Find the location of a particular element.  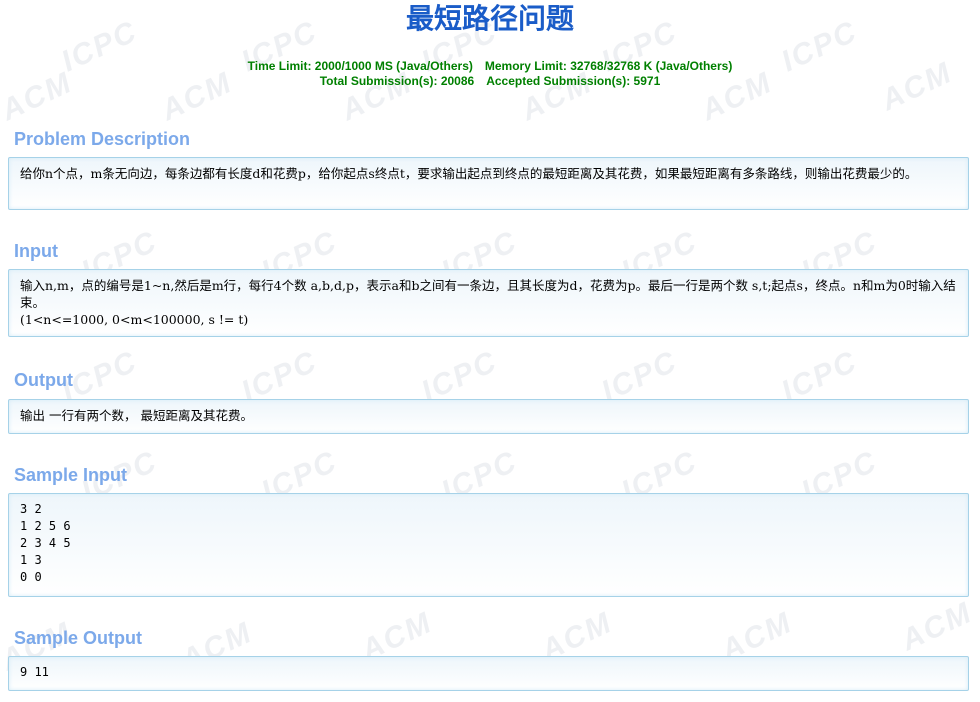

output-text: 输出 一行有两个数， 最短距离及其花费。 is located at coordinates (136, 415).